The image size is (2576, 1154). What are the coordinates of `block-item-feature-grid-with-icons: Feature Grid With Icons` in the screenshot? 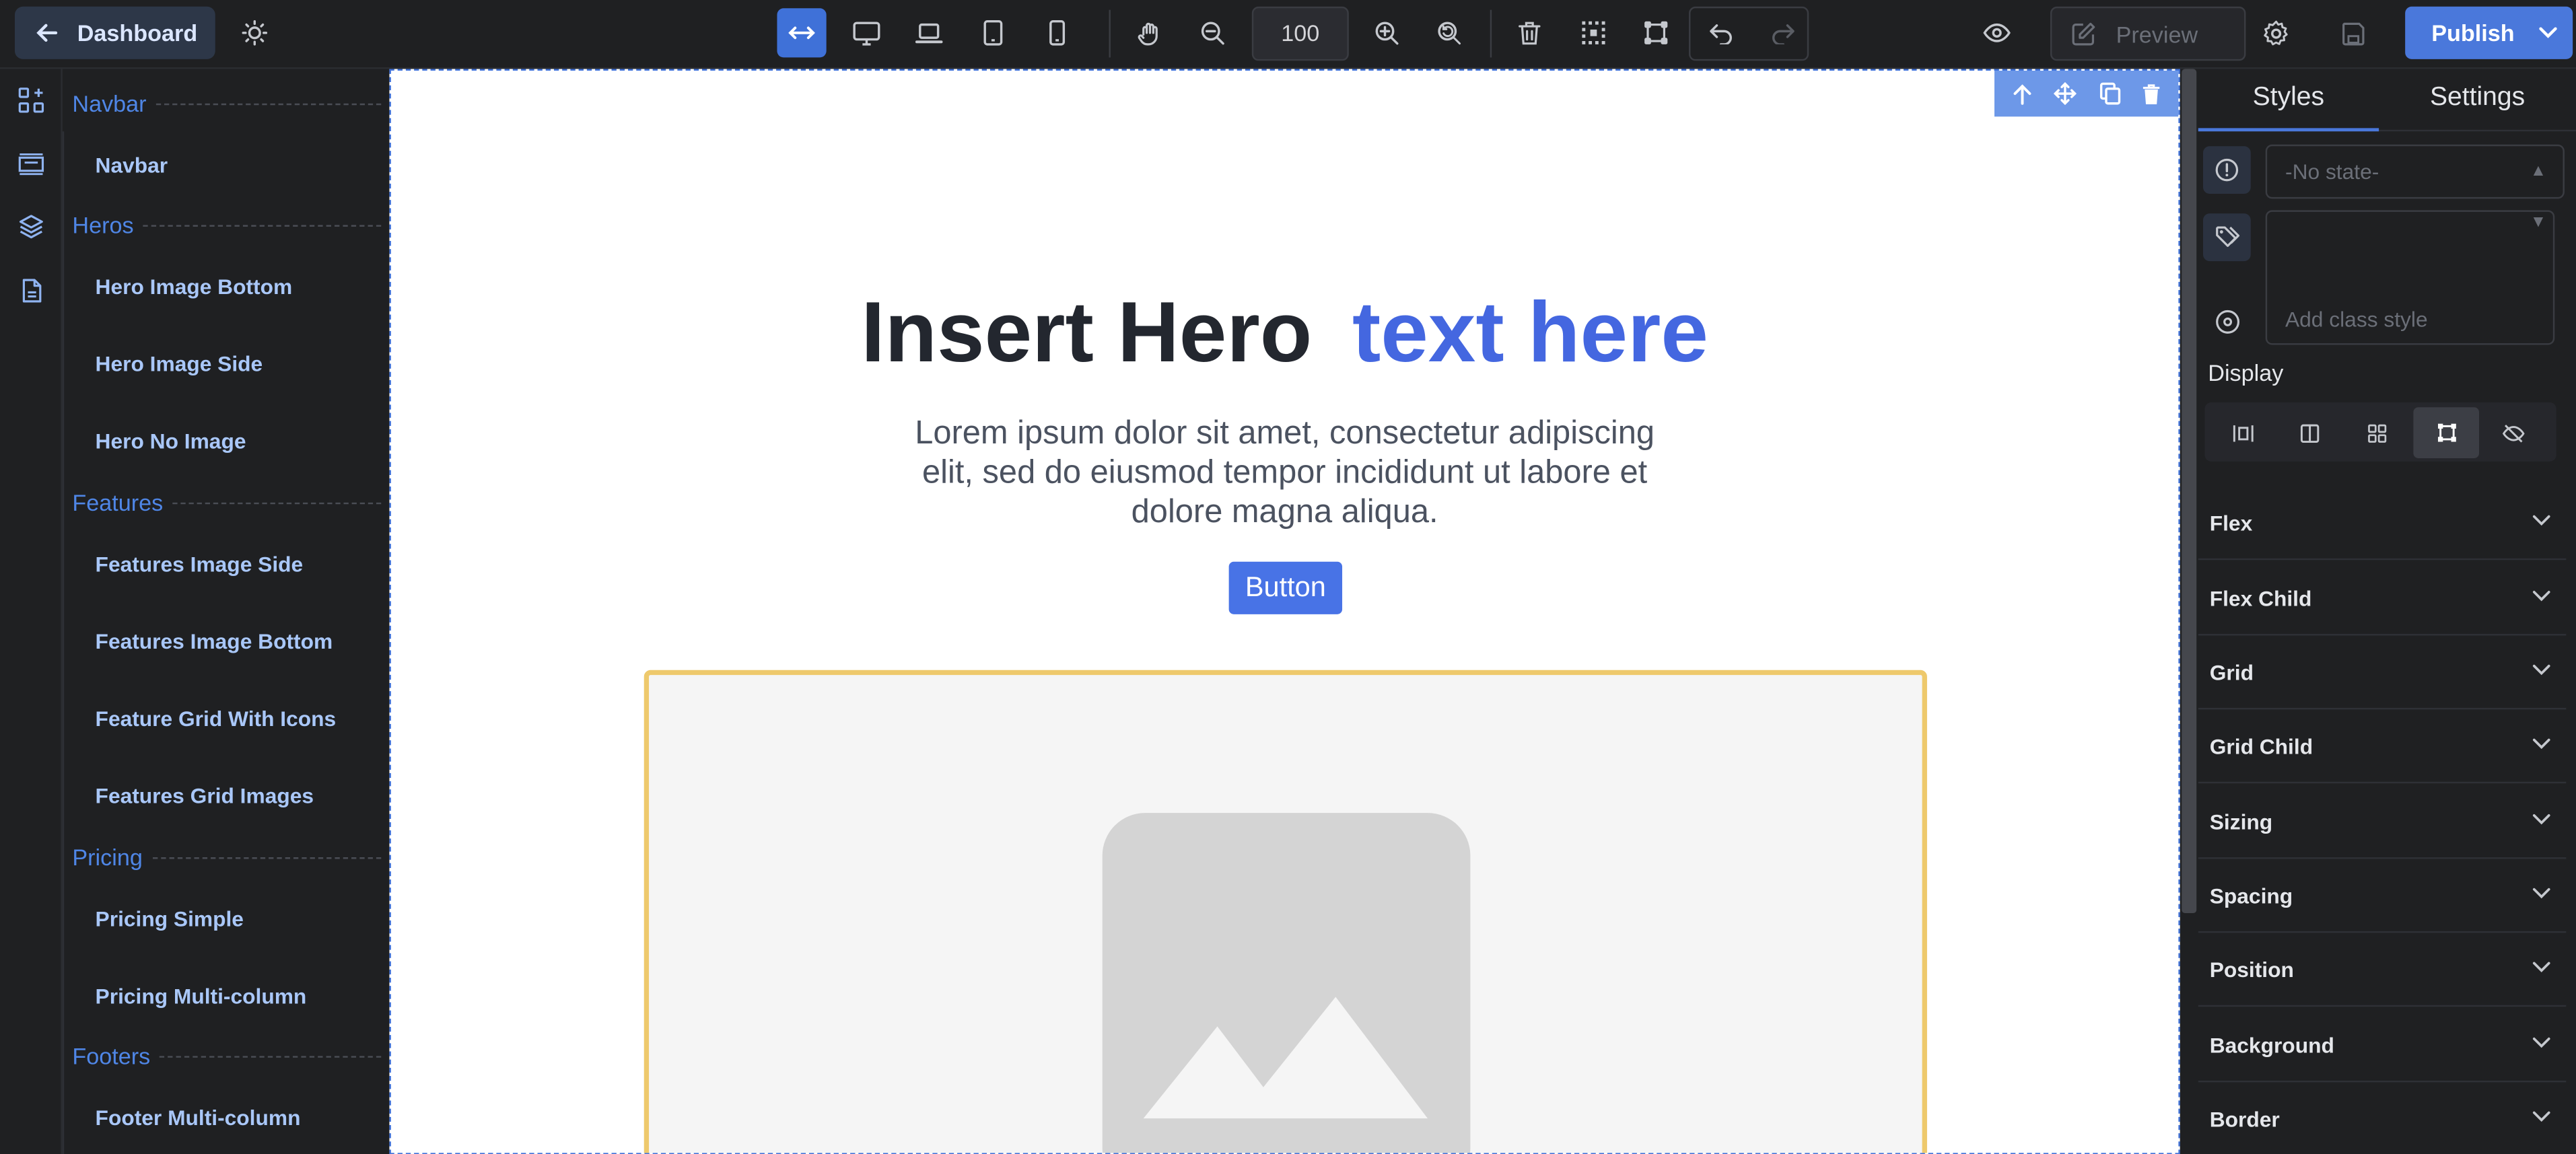 It's located at (216, 718).